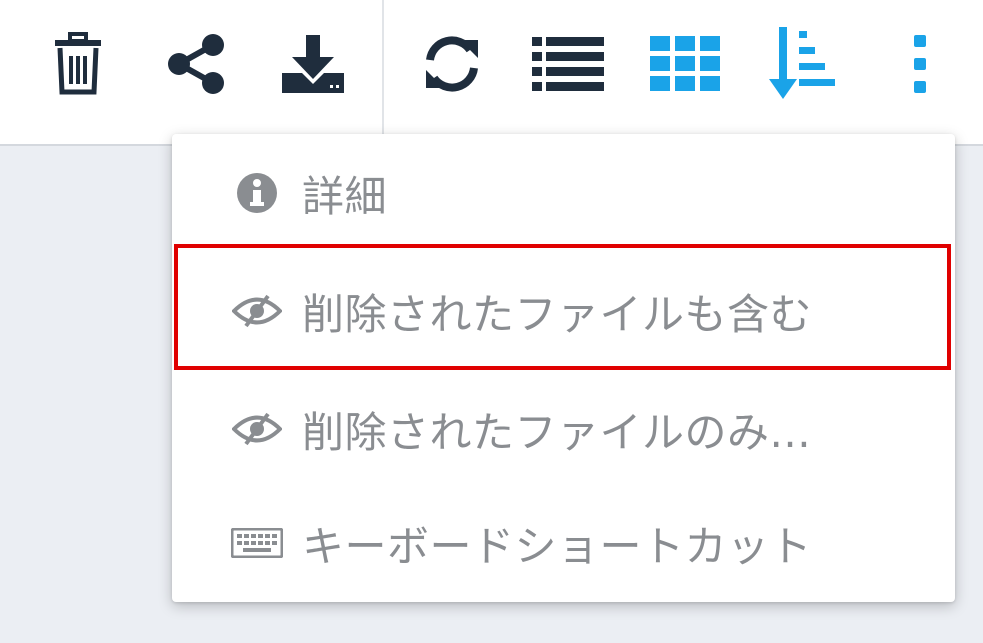 This screenshot has width=983, height=643. Describe the element at coordinates (563, 193) in the screenshot. I see `menu-item-details: 詳細` at that location.